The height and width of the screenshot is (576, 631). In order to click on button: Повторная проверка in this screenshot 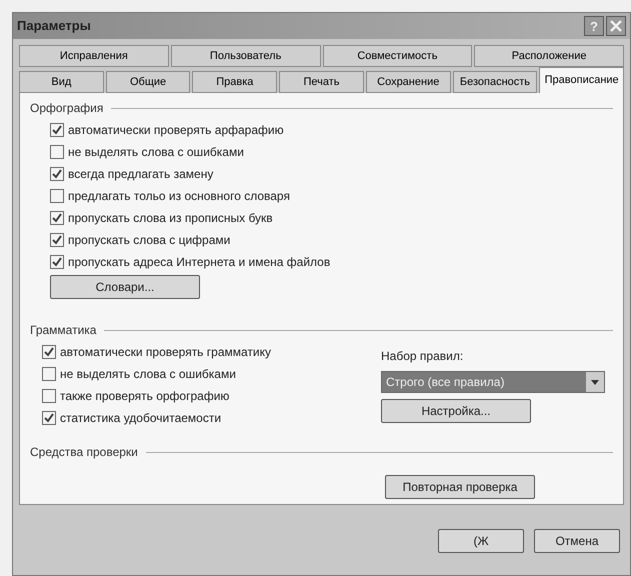, I will do `click(460, 487)`.